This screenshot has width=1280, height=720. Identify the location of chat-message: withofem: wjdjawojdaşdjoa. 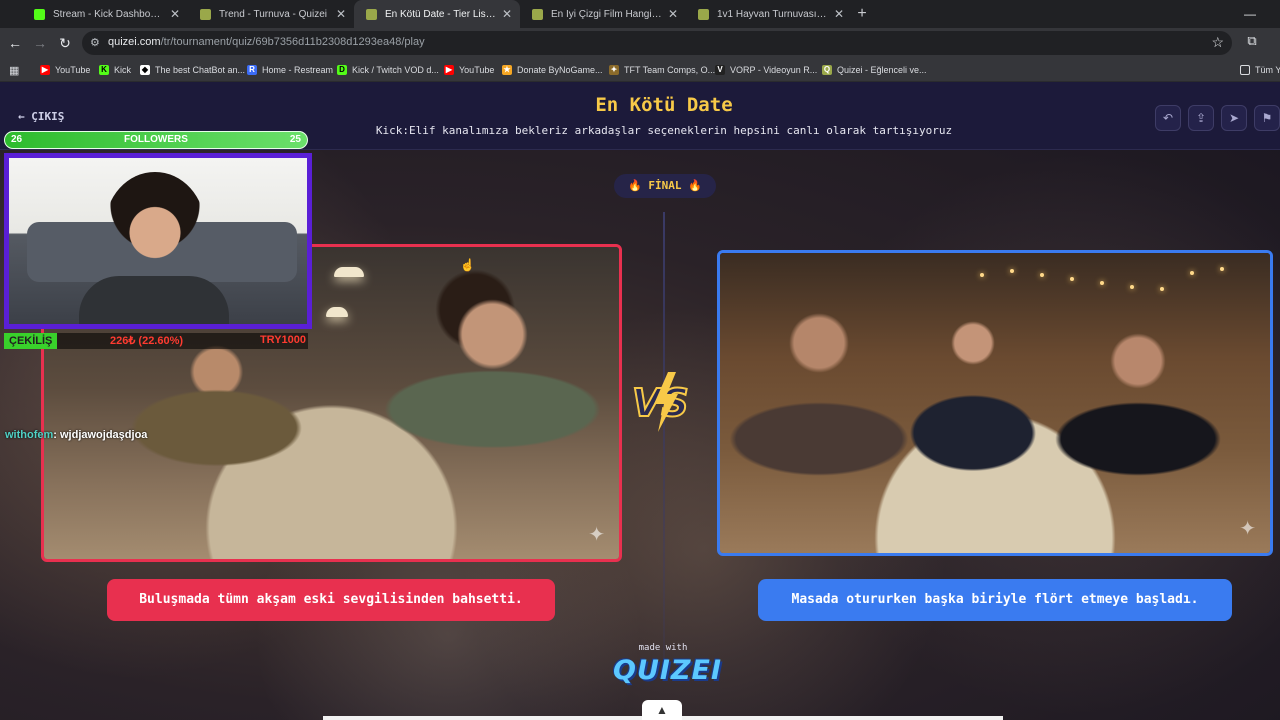
(76, 435).